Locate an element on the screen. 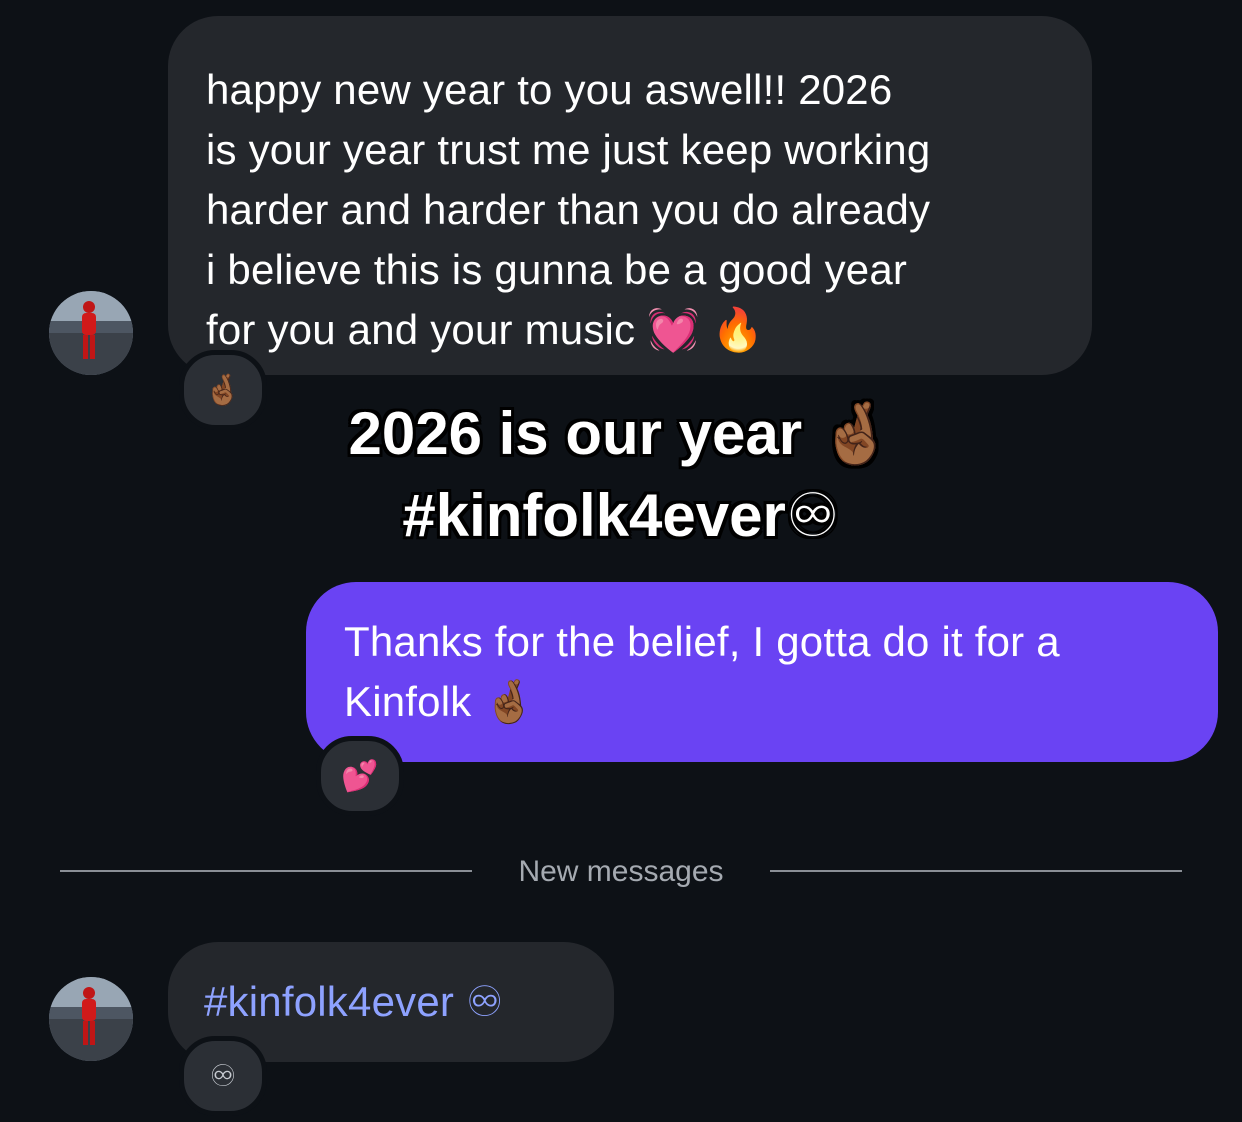  hashtag-link: #kinfolk4ever ♾ is located at coordinates (394, 1002).